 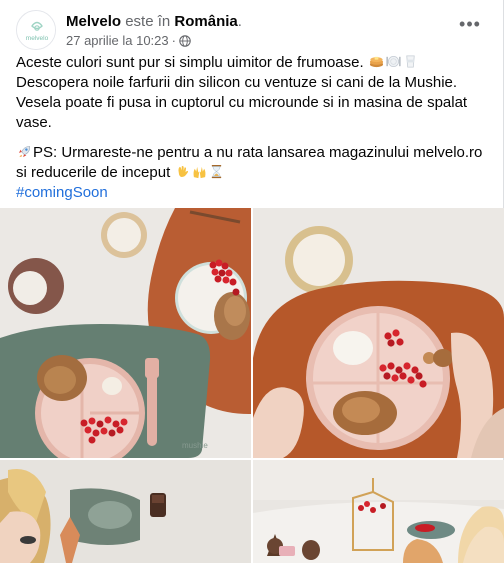 I want to click on more-options-label: •••, so click(x=470, y=23).